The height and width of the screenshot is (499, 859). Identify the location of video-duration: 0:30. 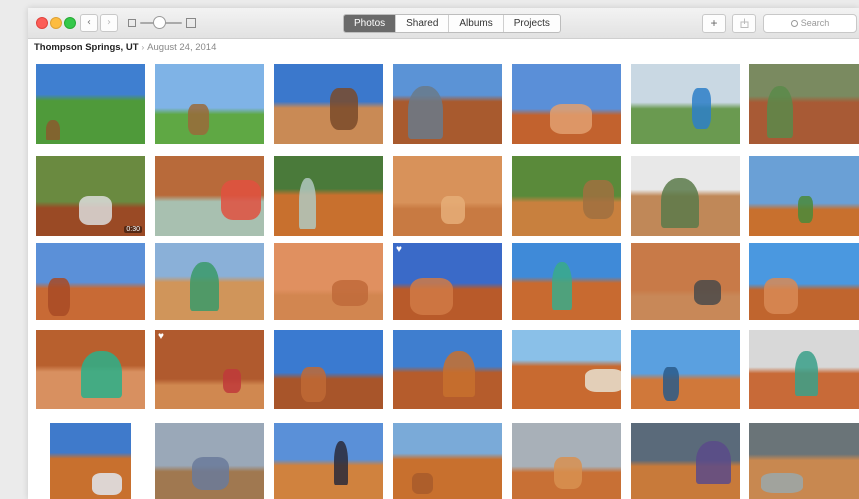
(133, 229).